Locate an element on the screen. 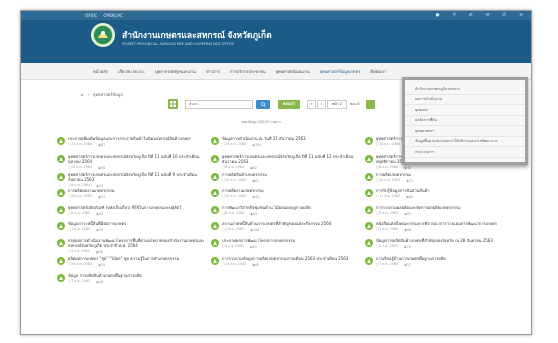 This screenshot has height=343, width=558. search-button is located at coordinates (263, 104).